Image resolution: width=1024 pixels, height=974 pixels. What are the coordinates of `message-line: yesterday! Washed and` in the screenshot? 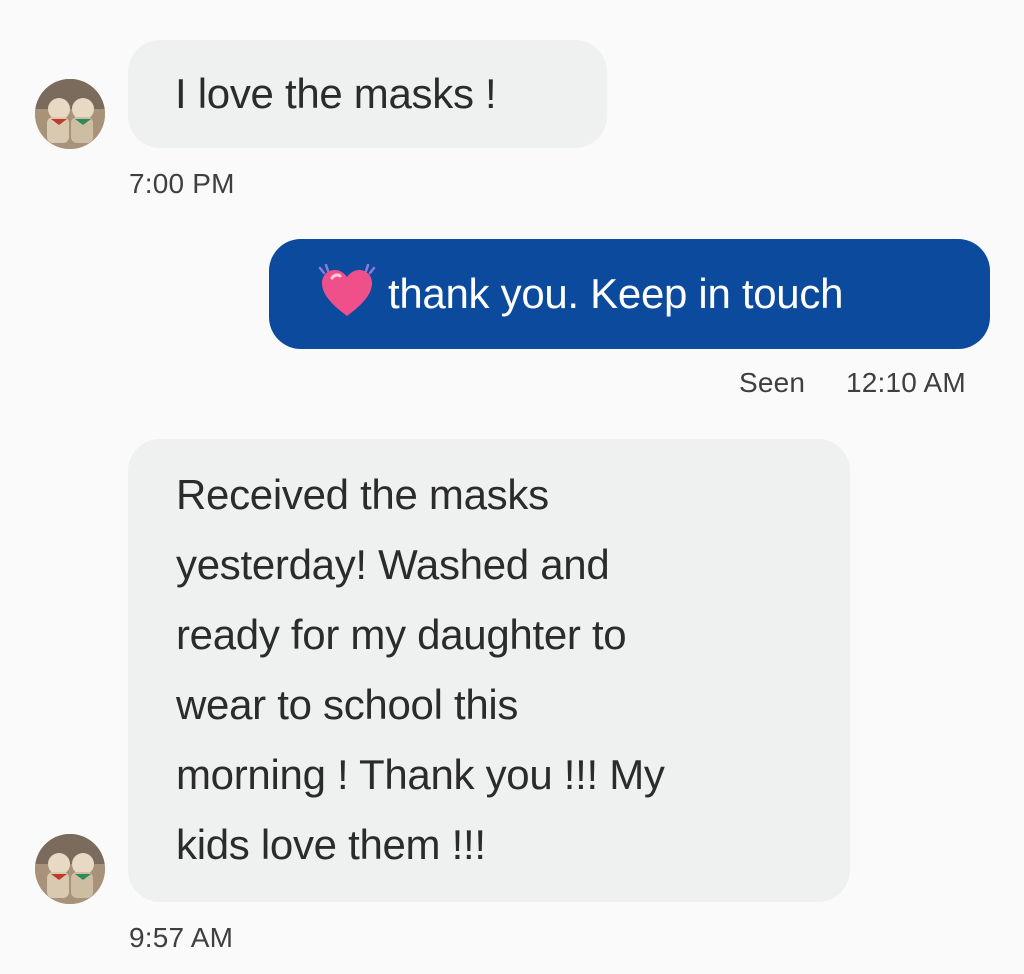 It's located at (393, 564).